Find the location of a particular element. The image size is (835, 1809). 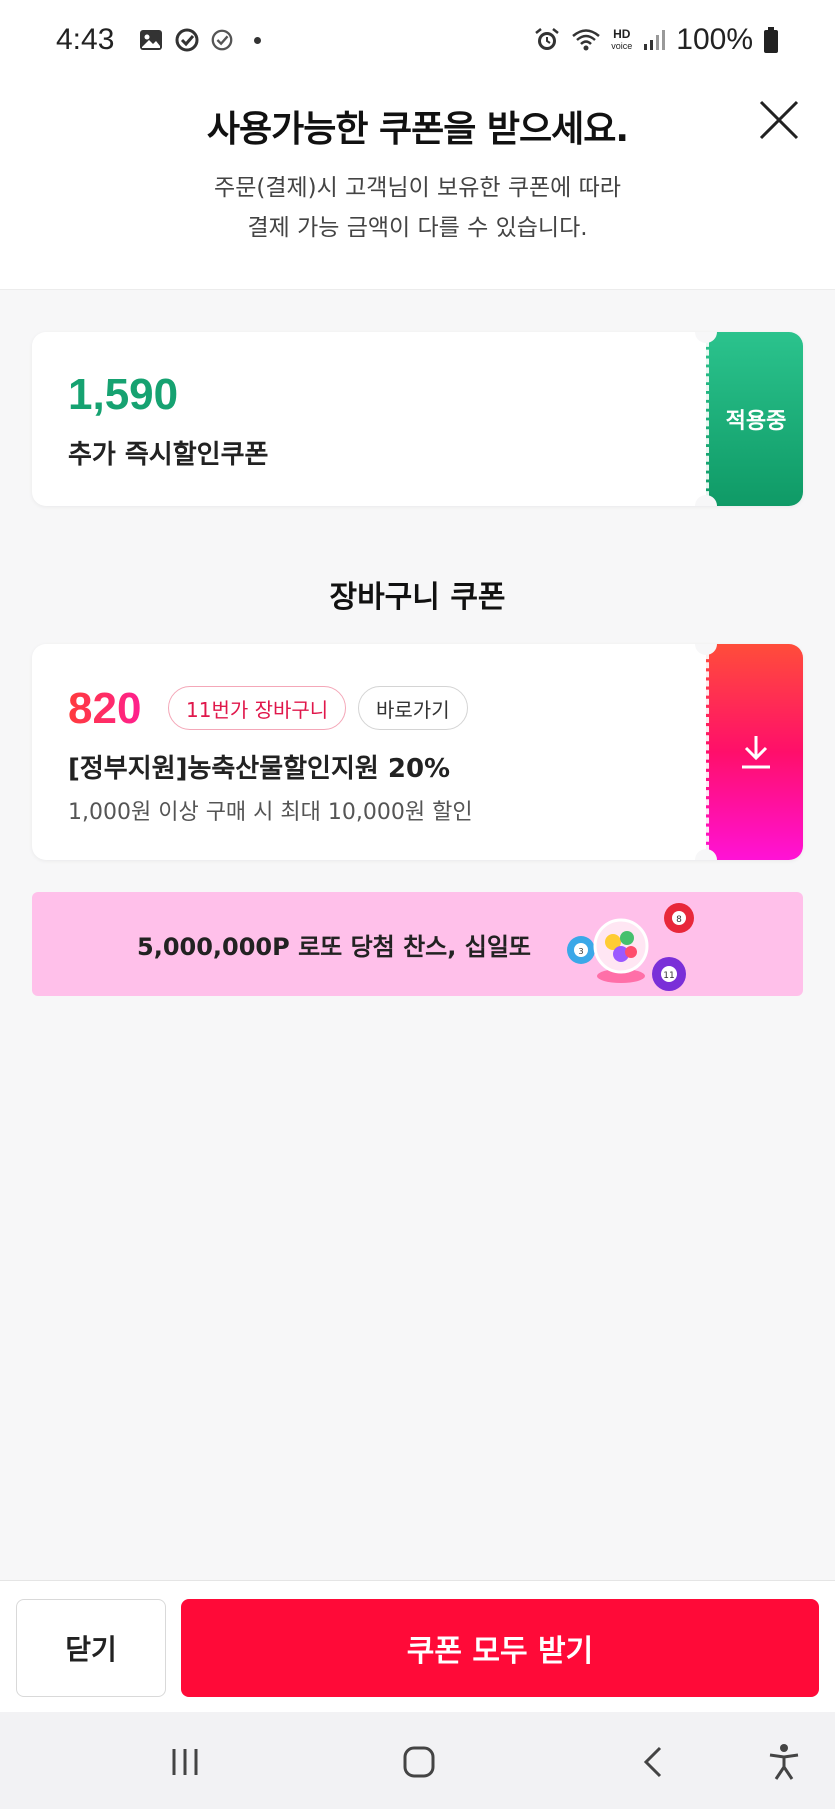

recent-apps-button is located at coordinates (185, 1762).